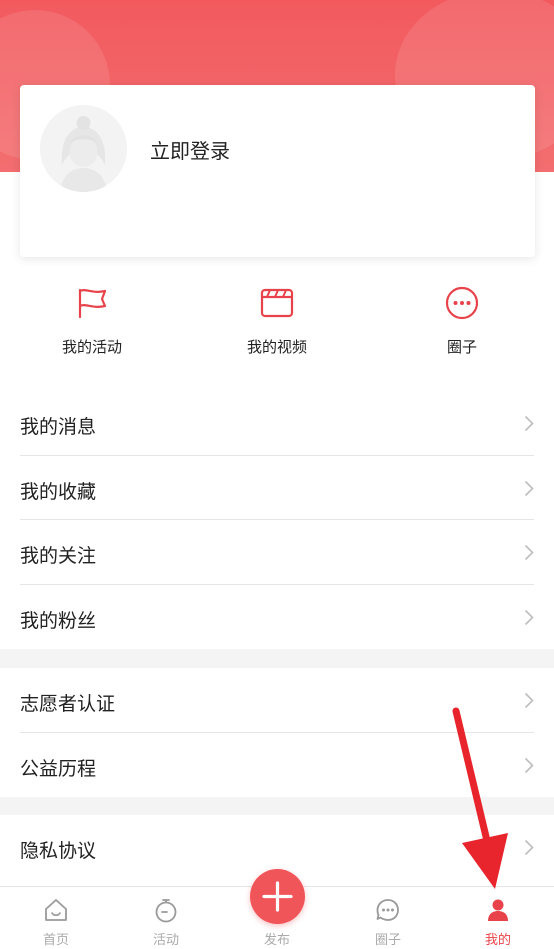 The height and width of the screenshot is (949, 554). Describe the element at coordinates (462, 321) in the screenshot. I see `quick-action-circle: 圈子` at that location.